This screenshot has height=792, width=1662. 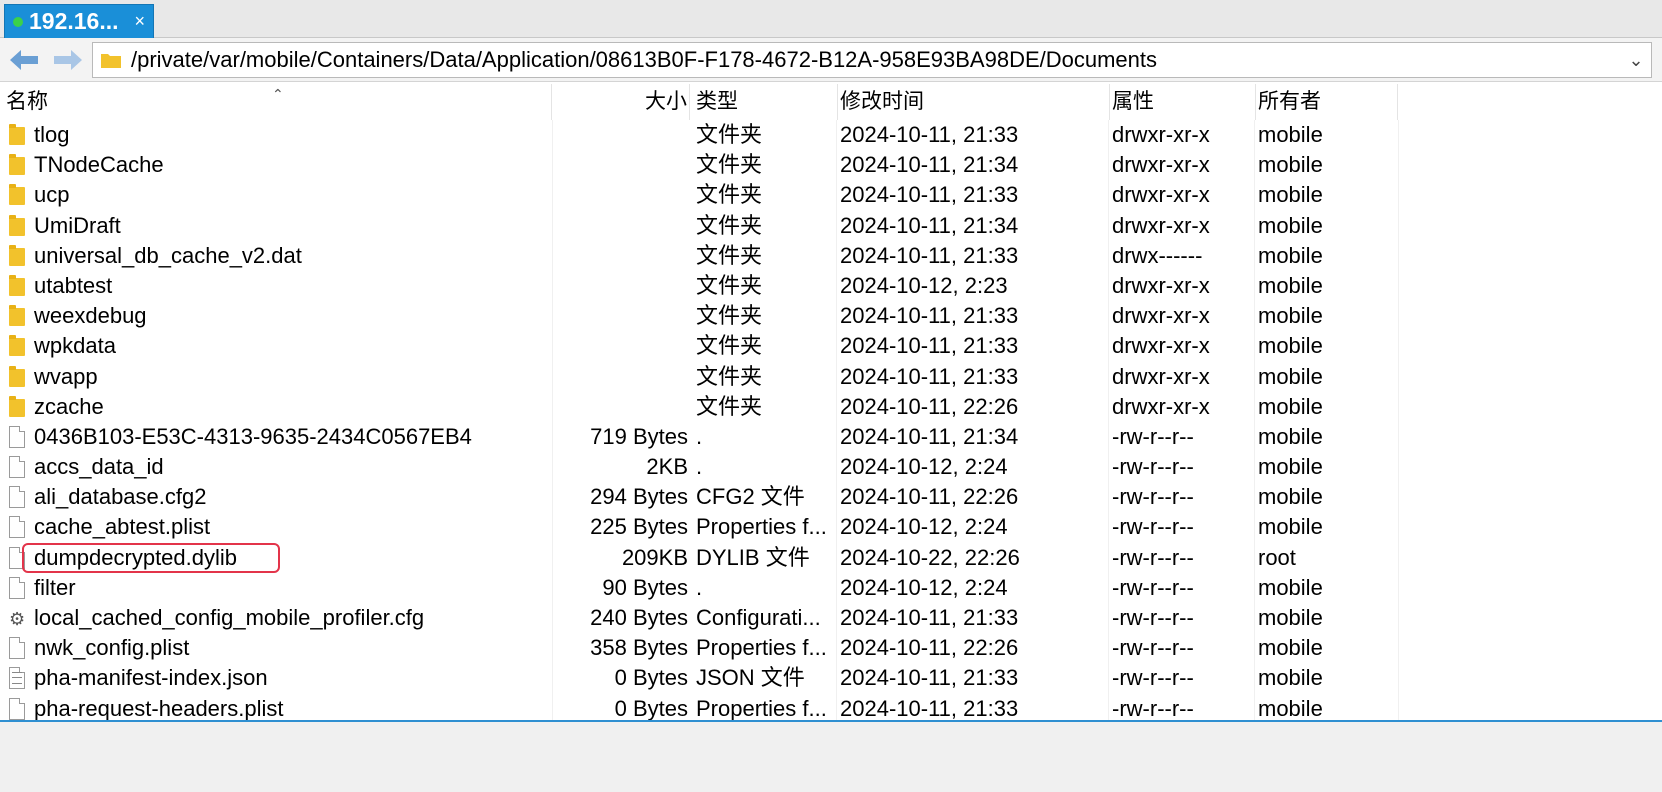 I want to click on column-header-size: 大小, so click(x=621, y=102).